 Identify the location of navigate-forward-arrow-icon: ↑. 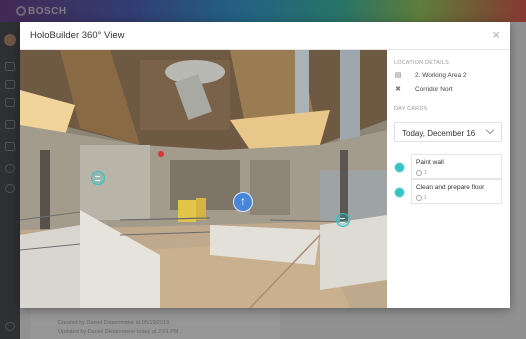
(243, 202).